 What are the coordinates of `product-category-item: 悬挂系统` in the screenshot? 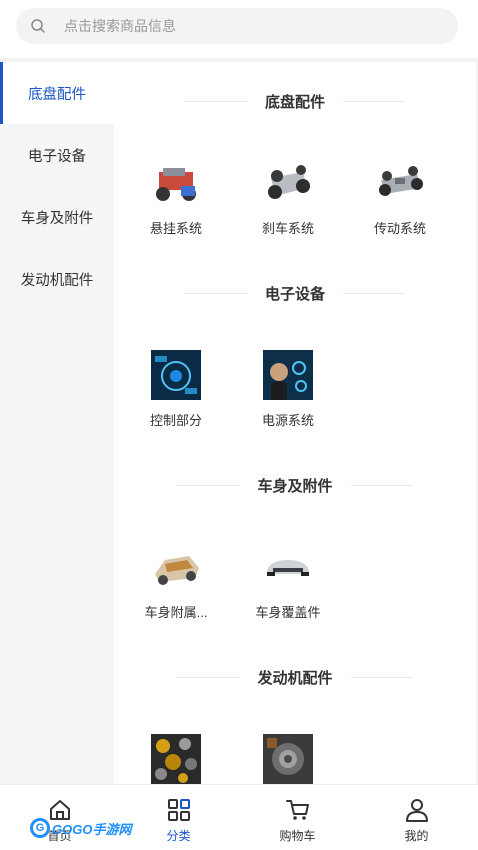 It's located at (176, 197).